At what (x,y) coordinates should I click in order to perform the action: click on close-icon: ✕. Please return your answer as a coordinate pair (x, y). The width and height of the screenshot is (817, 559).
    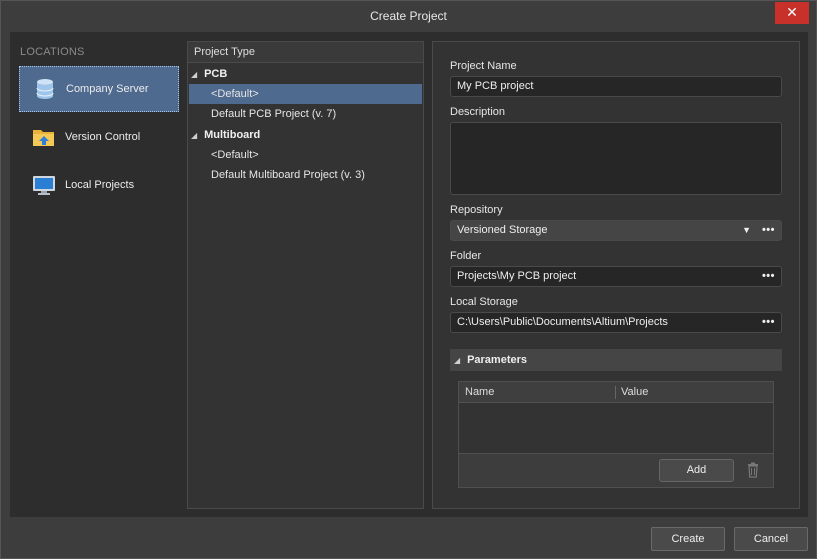
    Looking at the image, I should click on (792, 12).